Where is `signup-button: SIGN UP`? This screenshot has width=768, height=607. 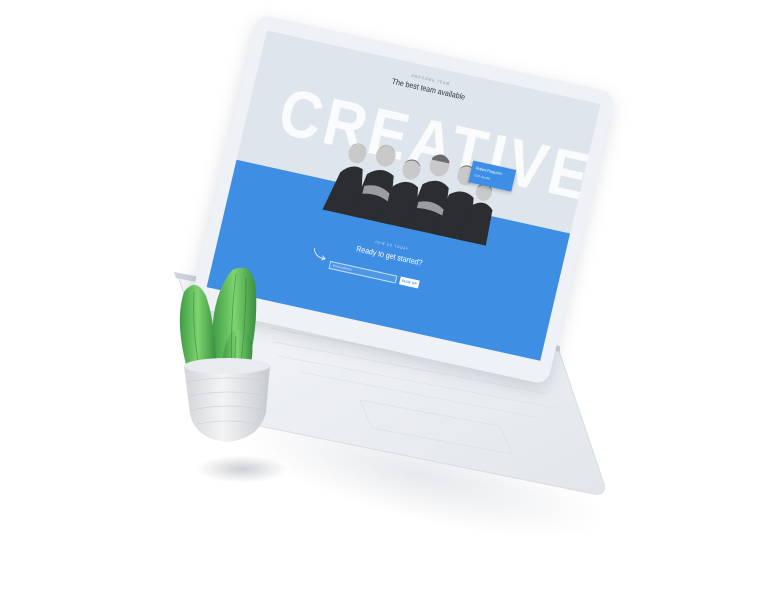
signup-button: SIGN UP is located at coordinates (409, 282).